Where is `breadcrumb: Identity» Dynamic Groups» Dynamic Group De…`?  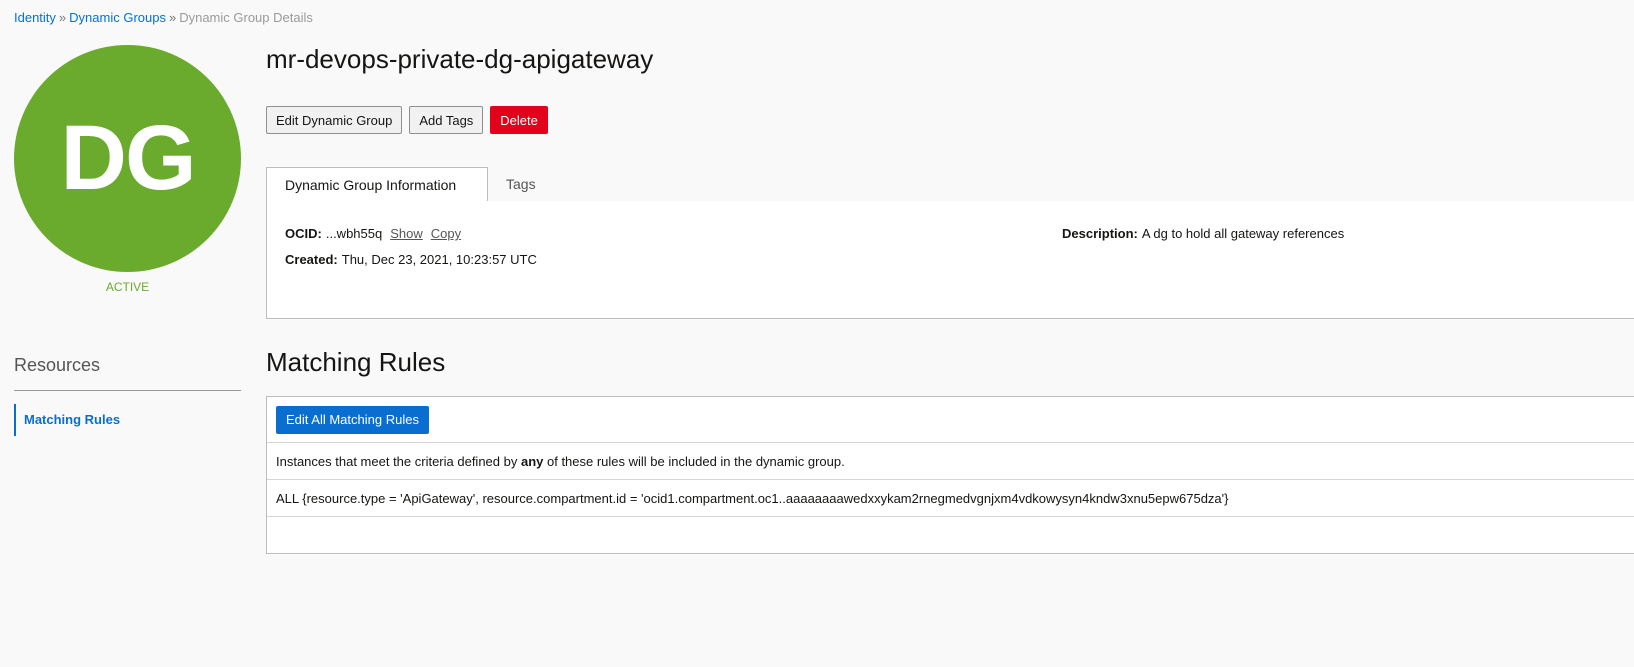 breadcrumb: Identity» Dynamic Groups» Dynamic Group De… is located at coordinates (163, 17).